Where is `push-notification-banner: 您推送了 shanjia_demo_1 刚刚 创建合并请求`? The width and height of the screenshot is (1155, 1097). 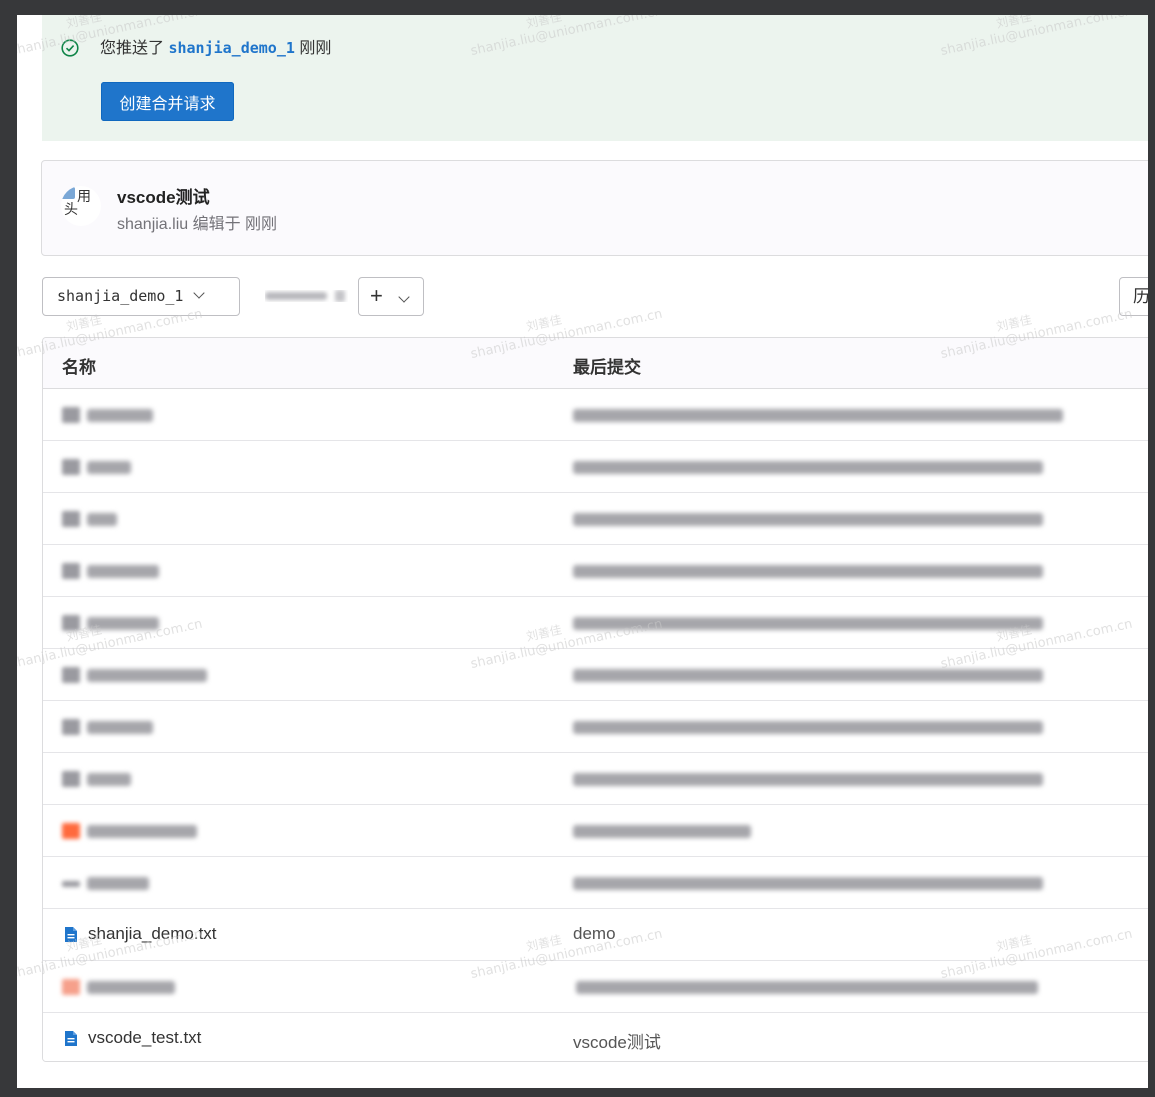 push-notification-banner: 您推送了 shanjia_demo_1 刚刚 创建合并请求 is located at coordinates (595, 78).